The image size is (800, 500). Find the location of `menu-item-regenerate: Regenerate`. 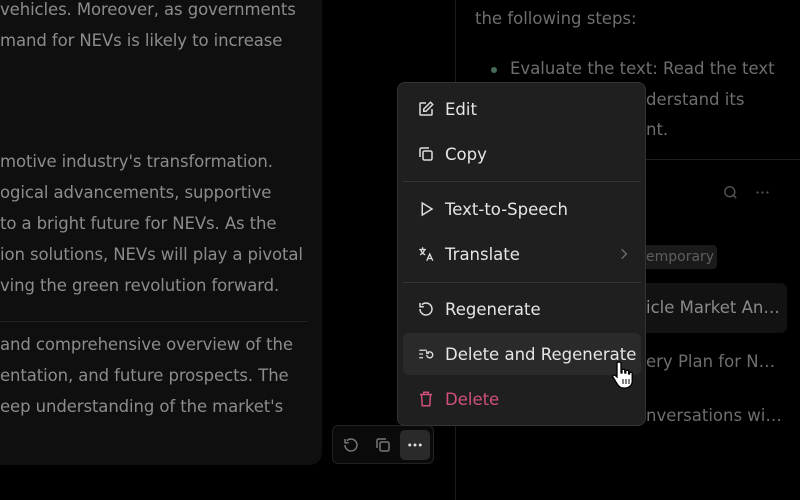

menu-item-regenerate: Regenerate is located at coordinates (522, 309).